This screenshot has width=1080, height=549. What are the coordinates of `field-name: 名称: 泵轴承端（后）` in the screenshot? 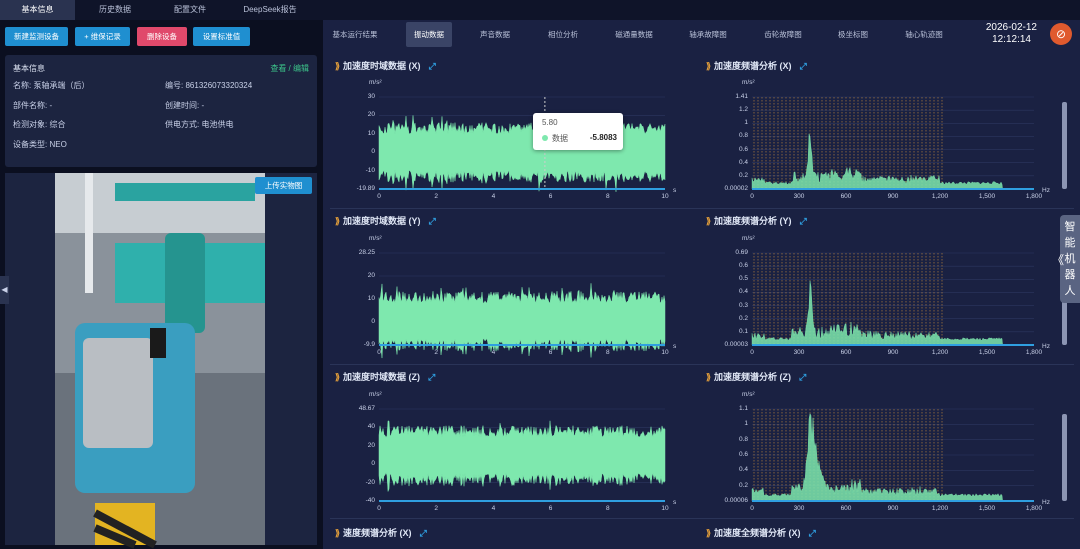 It's located at (51, 85).